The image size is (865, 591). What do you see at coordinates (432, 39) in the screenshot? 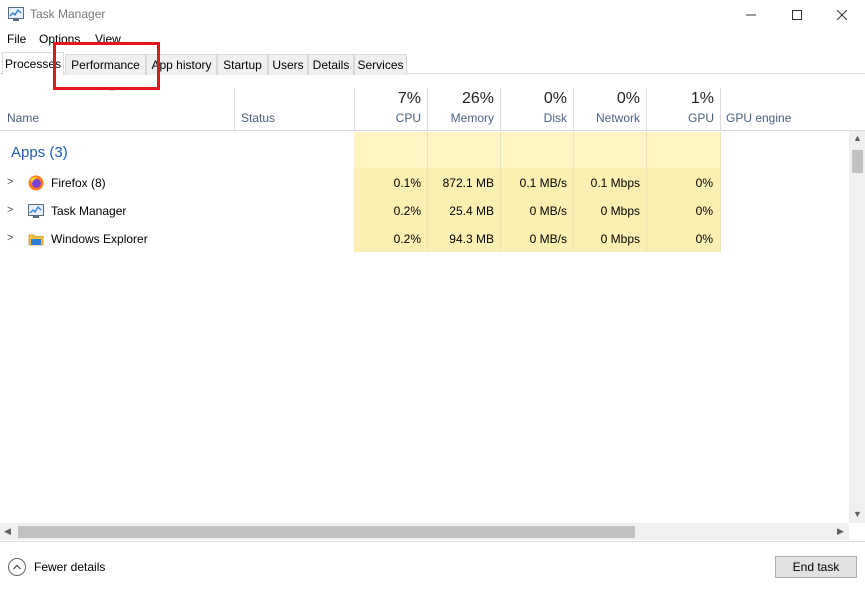
I see `menu-bar: File Options View` at bounding box center [432, 39].